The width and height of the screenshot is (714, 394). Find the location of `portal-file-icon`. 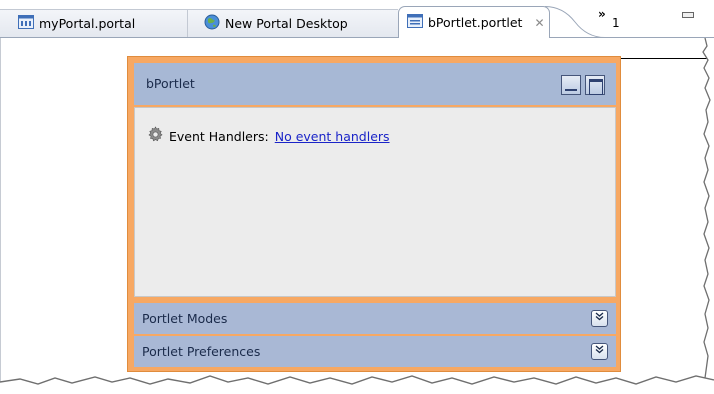

portal-file-icon is located at coordinates (26, 23).